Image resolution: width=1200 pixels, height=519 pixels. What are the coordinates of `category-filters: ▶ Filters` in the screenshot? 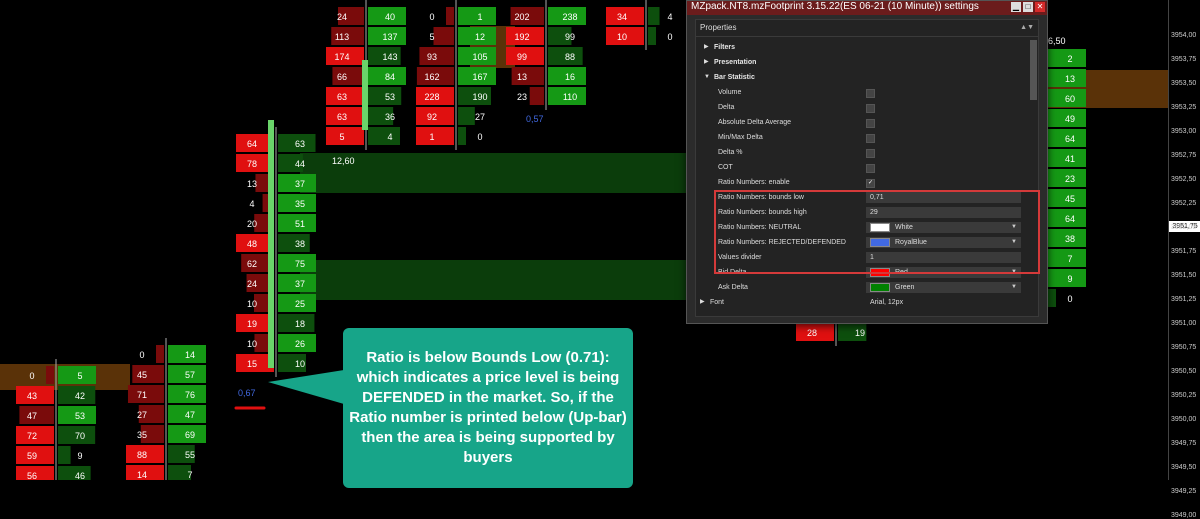 It's located at (862, 47).